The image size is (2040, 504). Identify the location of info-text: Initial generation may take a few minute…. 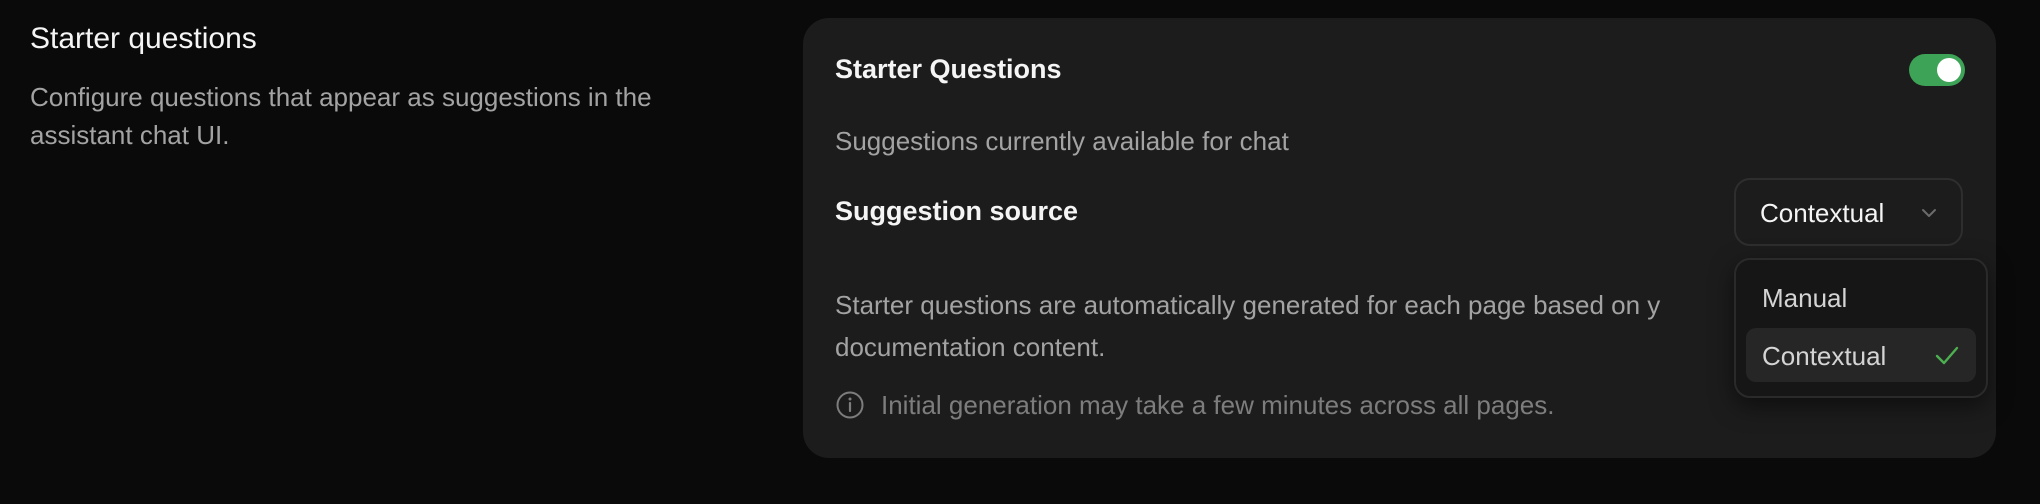
(1218, 404).